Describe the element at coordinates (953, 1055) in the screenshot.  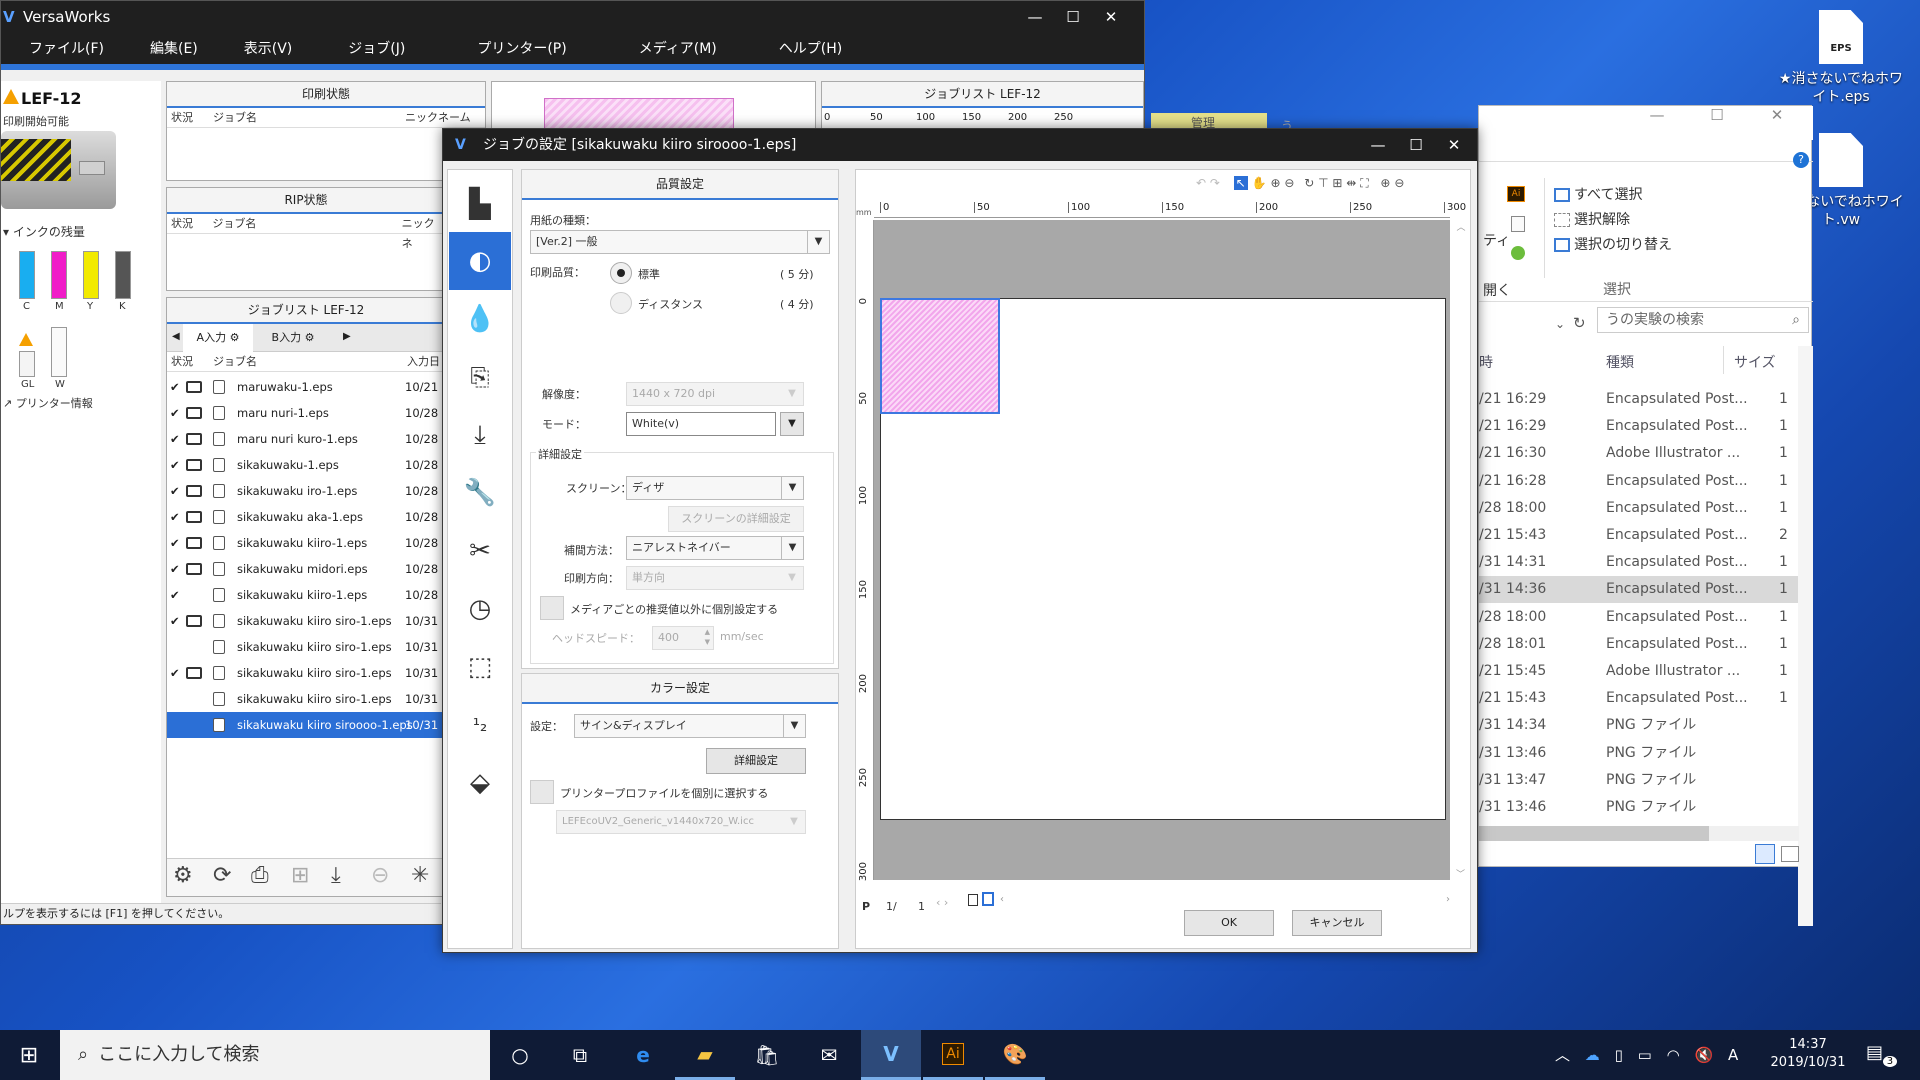
I see `taskbar-illustrator: Ai` at that location.